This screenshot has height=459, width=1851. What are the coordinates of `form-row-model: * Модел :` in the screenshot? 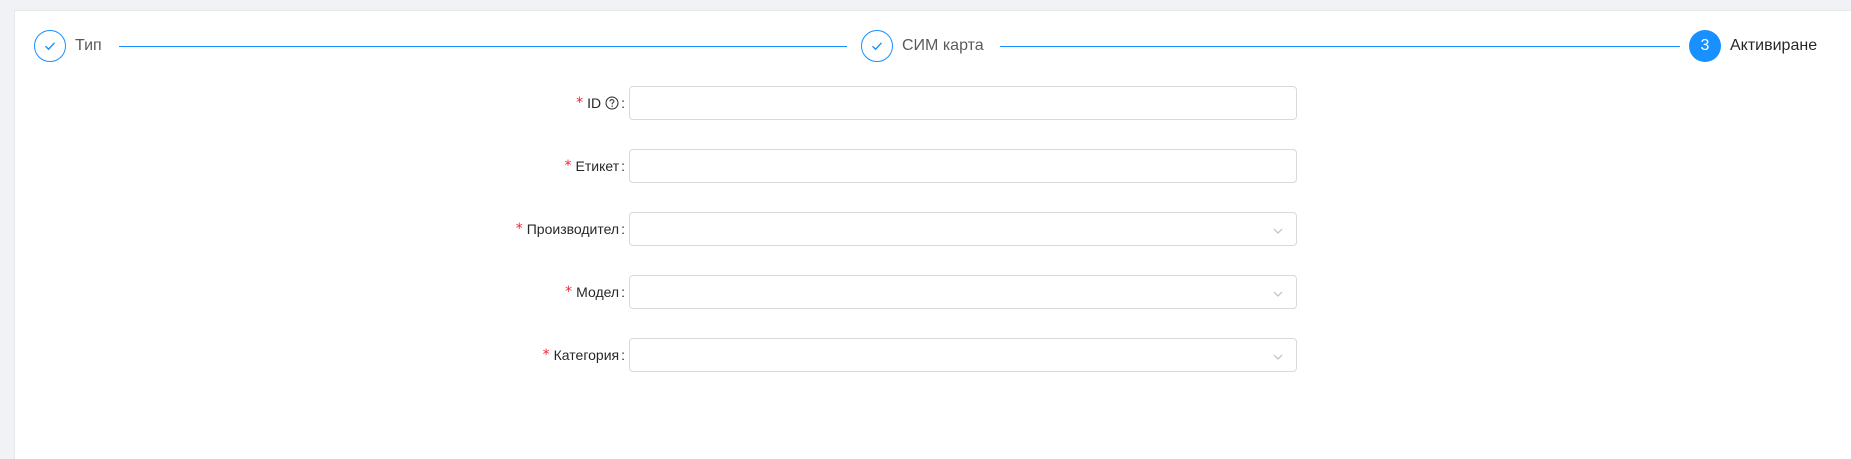 It's located at (933, 292).